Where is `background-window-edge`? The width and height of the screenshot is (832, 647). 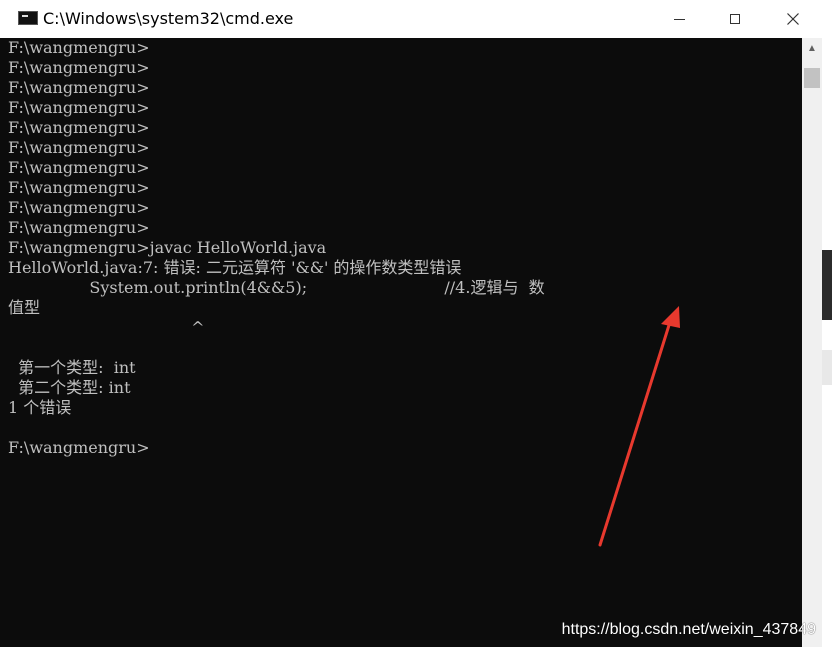
background-window-edge is located at coordinates (827, 323).